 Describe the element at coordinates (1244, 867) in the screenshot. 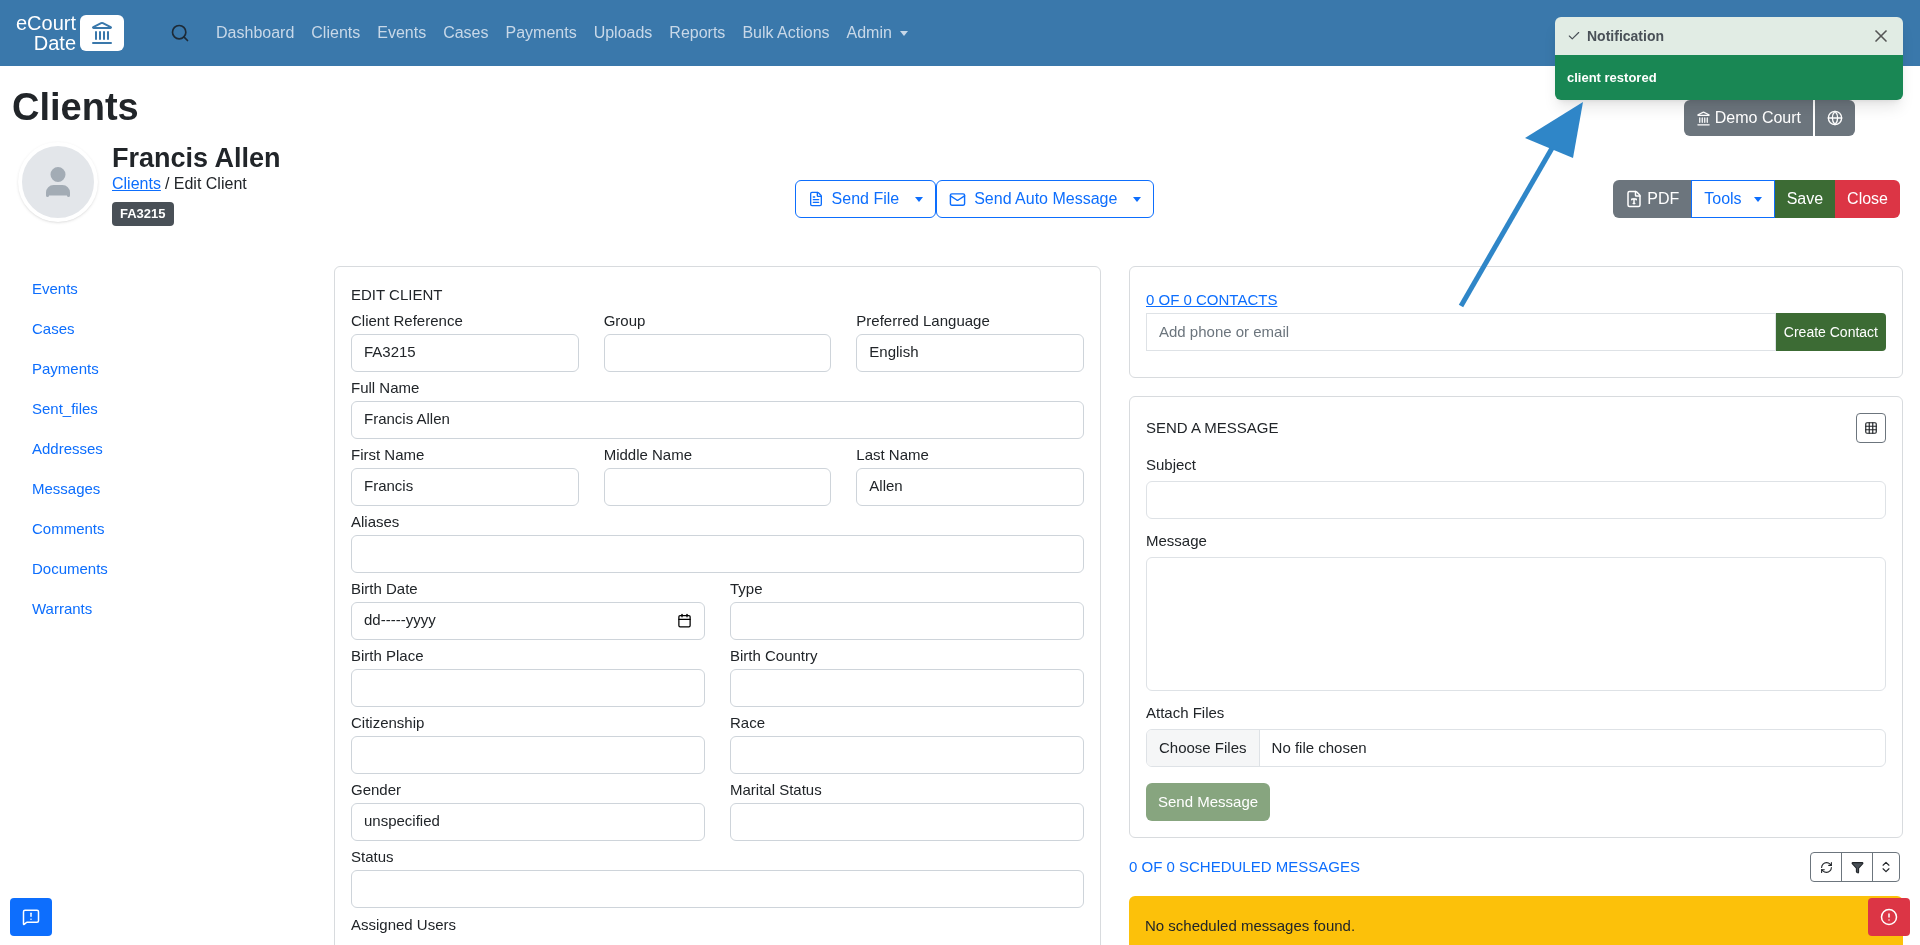

I see `scheduled-messages-link: 0 OF 0 SCHEDULED MESSAGES` at that location.